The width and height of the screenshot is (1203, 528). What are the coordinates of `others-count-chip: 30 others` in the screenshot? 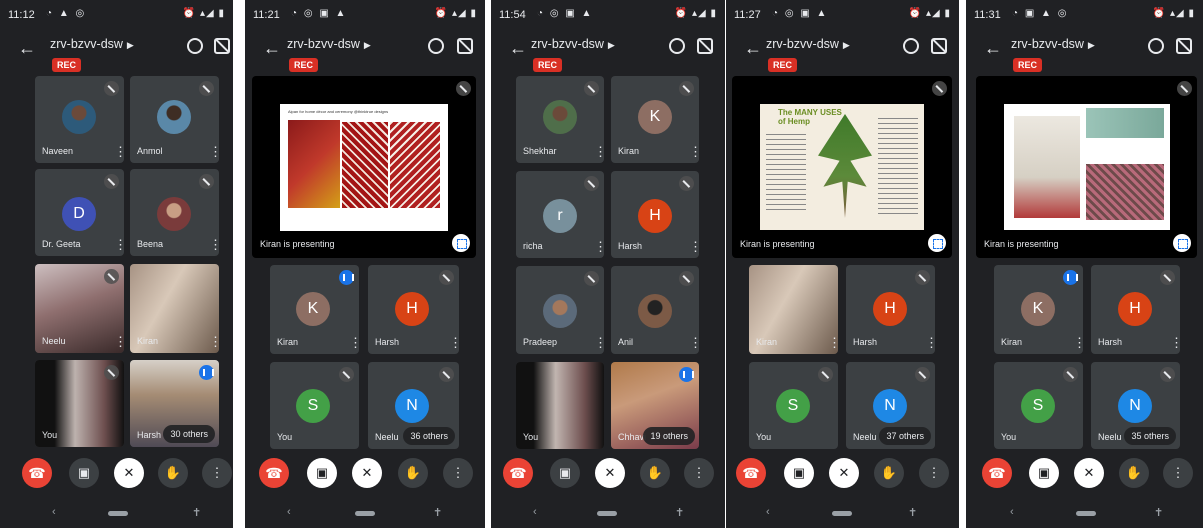 It's located at (189, 434).